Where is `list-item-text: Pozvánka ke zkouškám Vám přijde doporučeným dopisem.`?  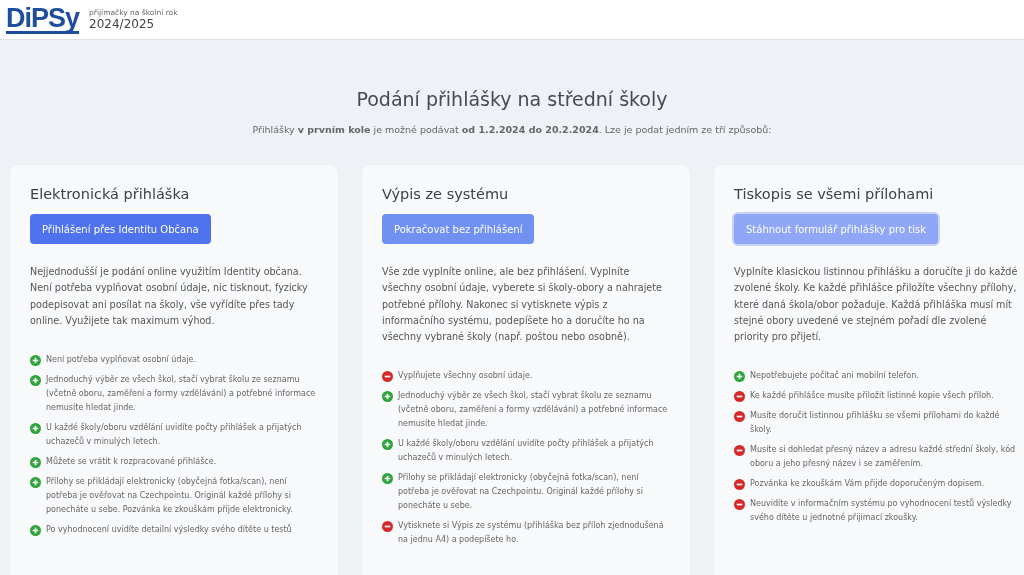
list-item-text: Pozvánka ke zkouškám Vám přijde doporučeným dopisem. is located at coordinates (867, 484).